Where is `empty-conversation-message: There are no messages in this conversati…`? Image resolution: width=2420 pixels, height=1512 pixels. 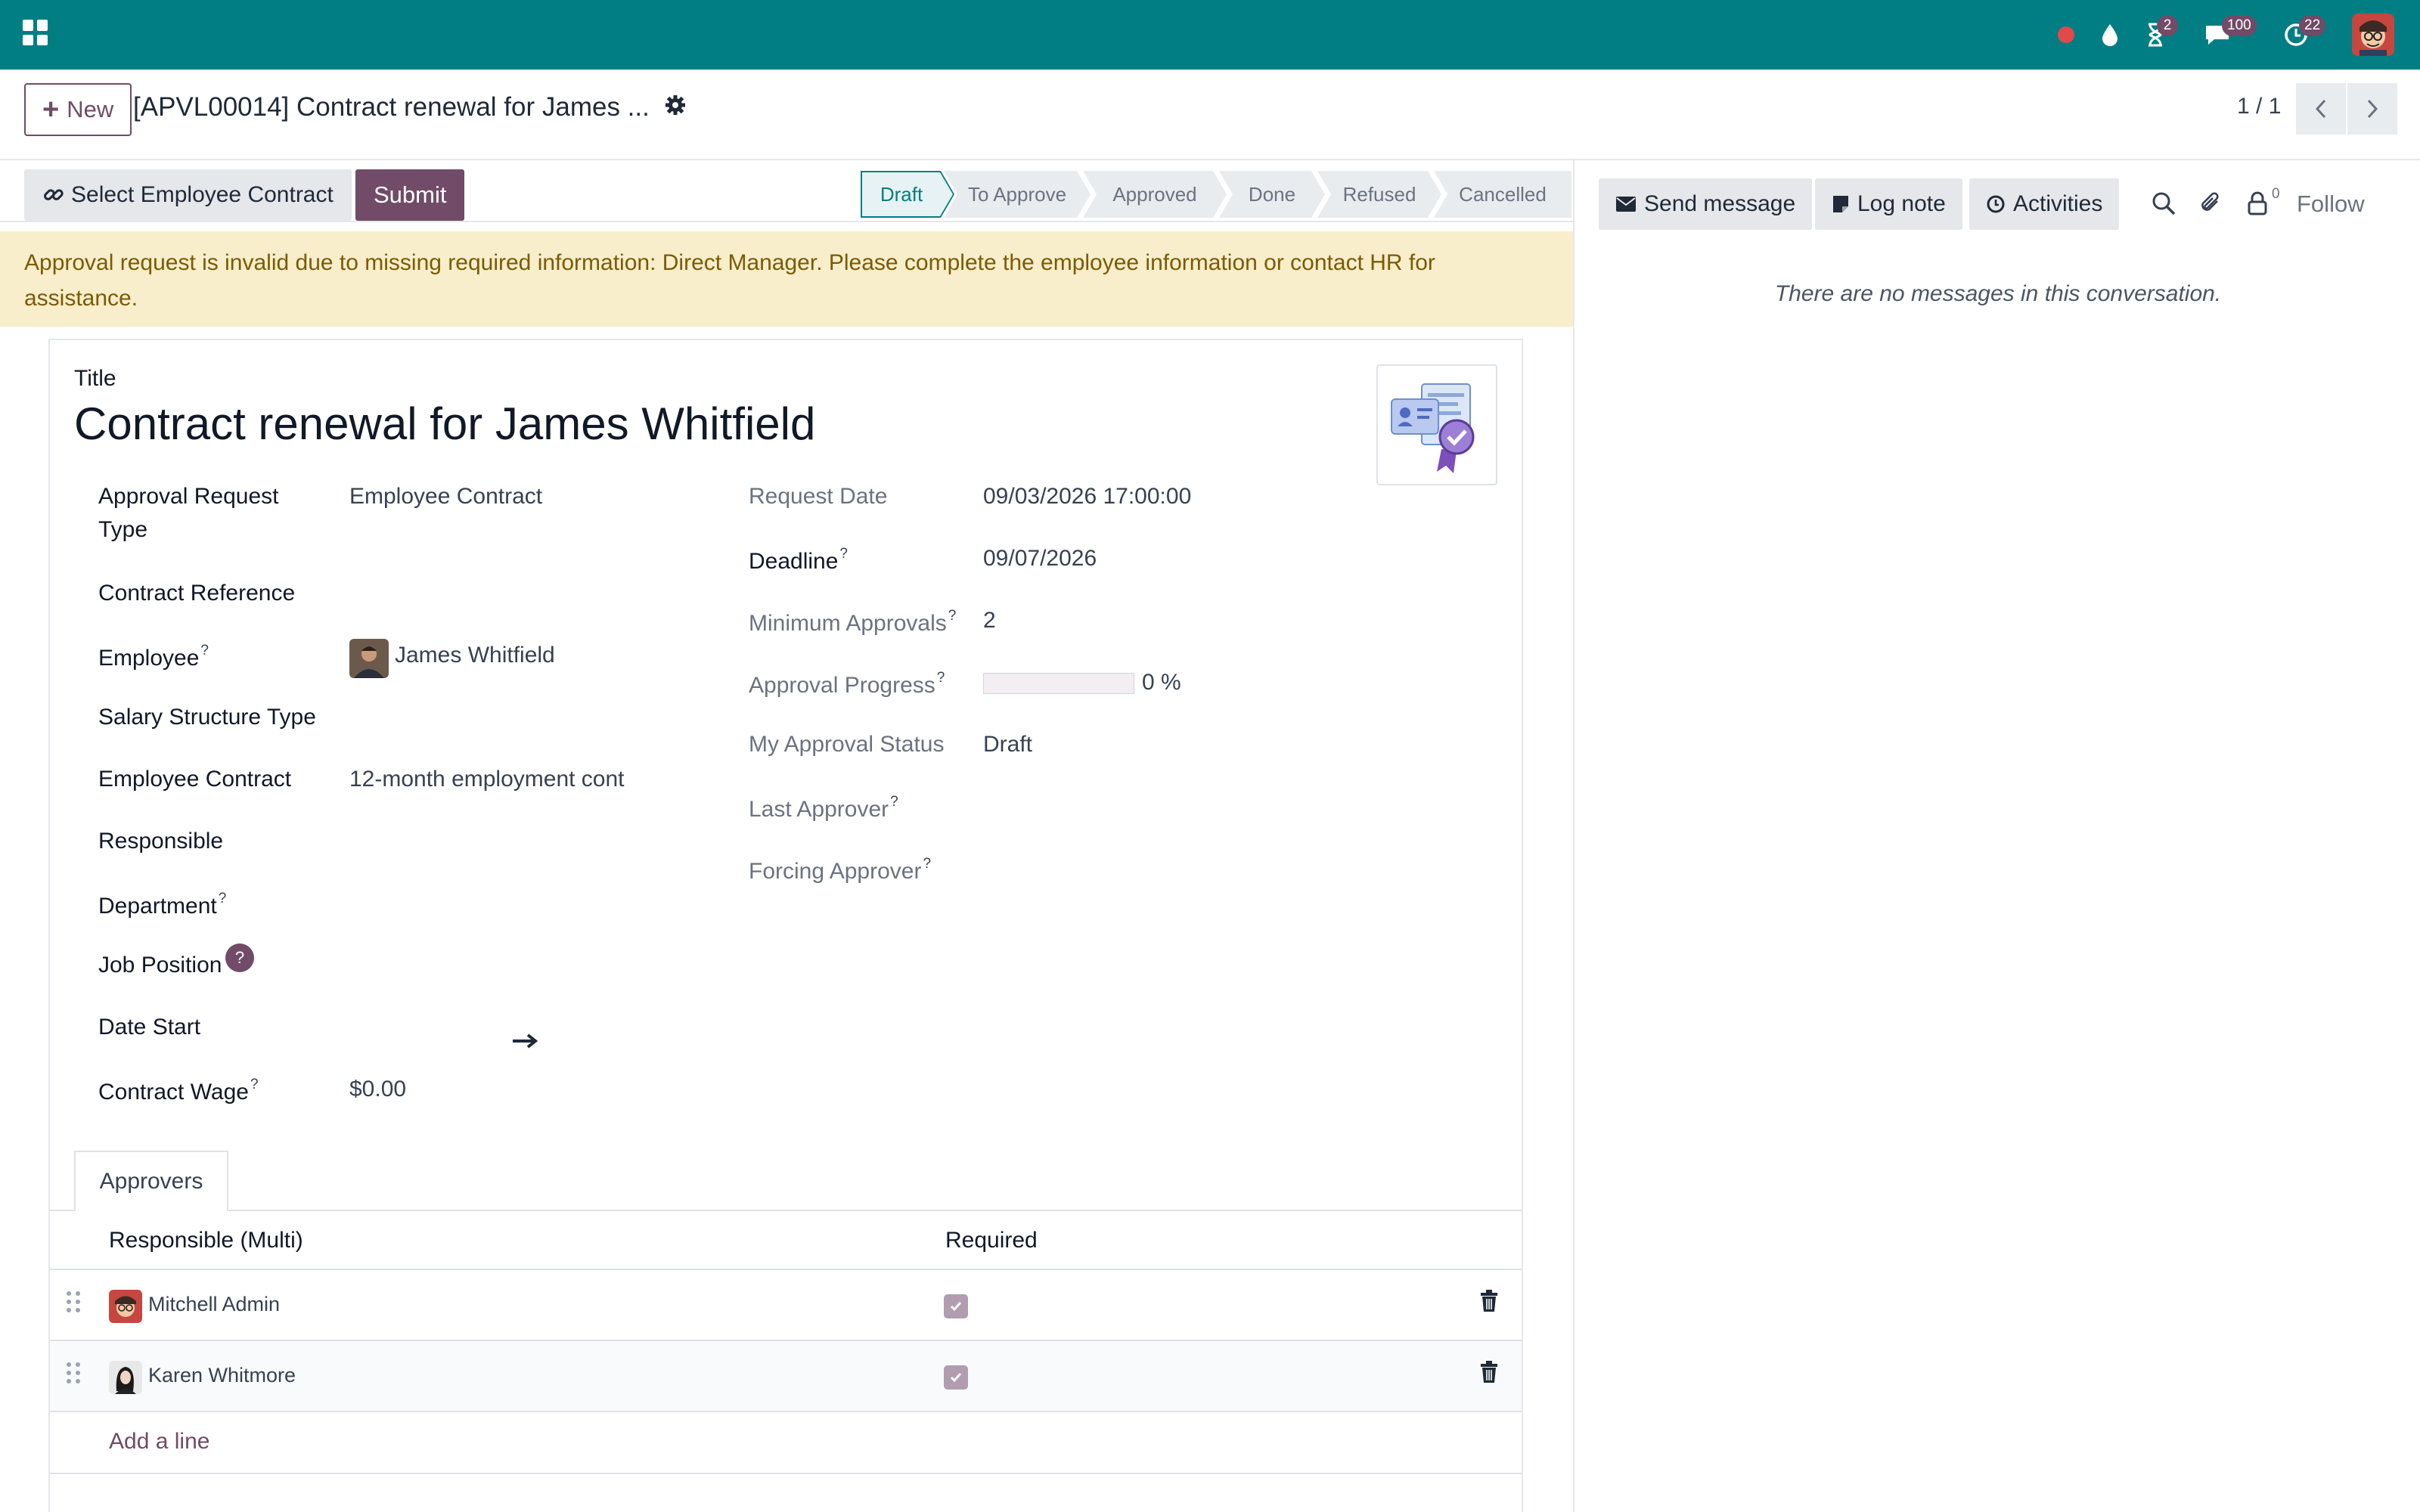
empty-conversation-message: There are no messages in this conversati… is located at coordinates (1998, 293).